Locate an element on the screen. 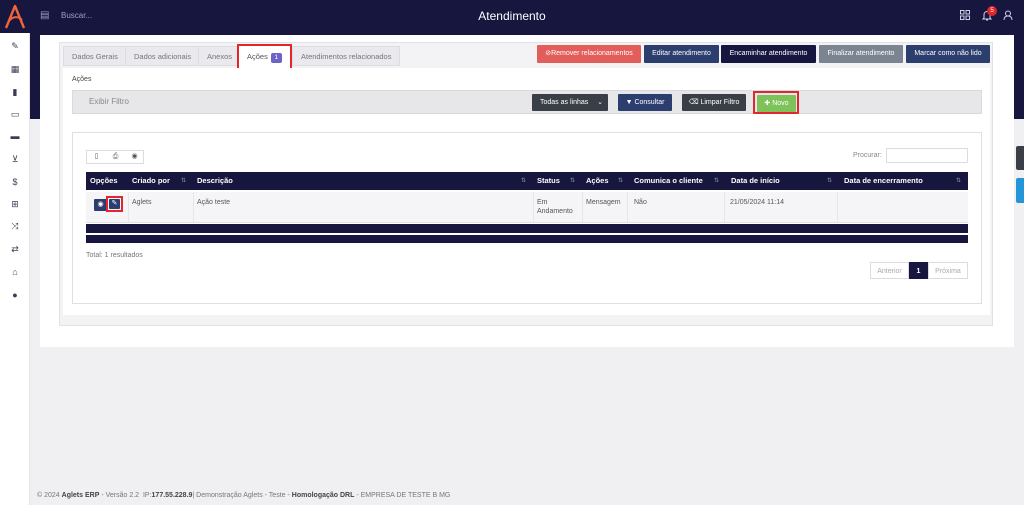 This screenshot has height=505, width=1024. pdf-icon: ▯ is located at coordinates (96, 157).